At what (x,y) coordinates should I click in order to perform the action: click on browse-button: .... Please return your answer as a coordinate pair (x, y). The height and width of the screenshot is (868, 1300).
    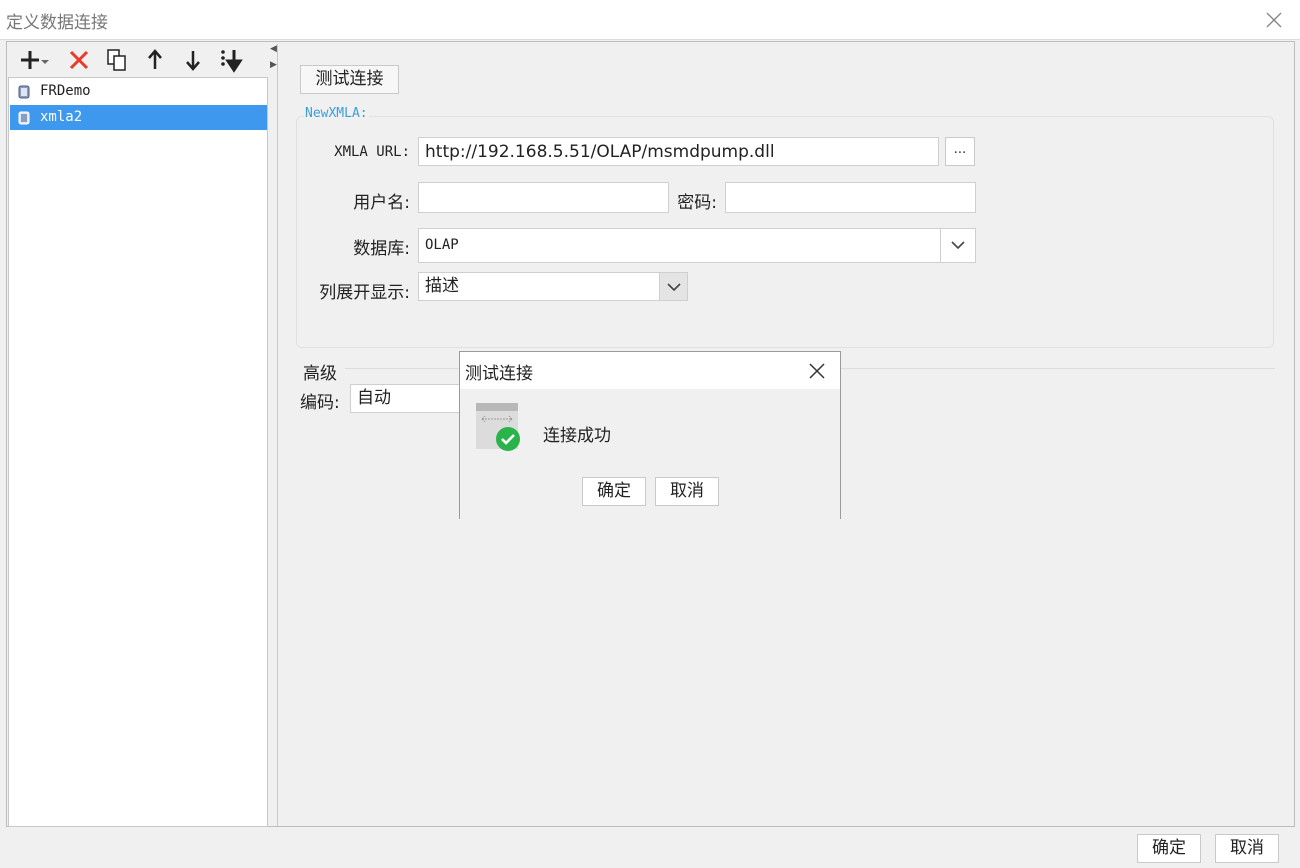
    Looking at the image, I should click on (960, 151).